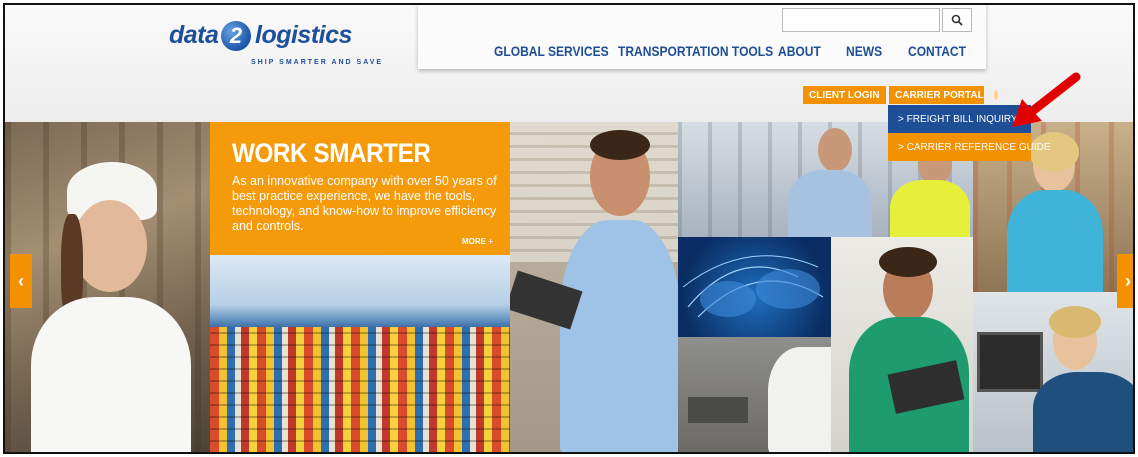 Image resolution: width=1138 pixels, height=457 pixels. I want to click on circle-plus-icon, so click(995, 95).